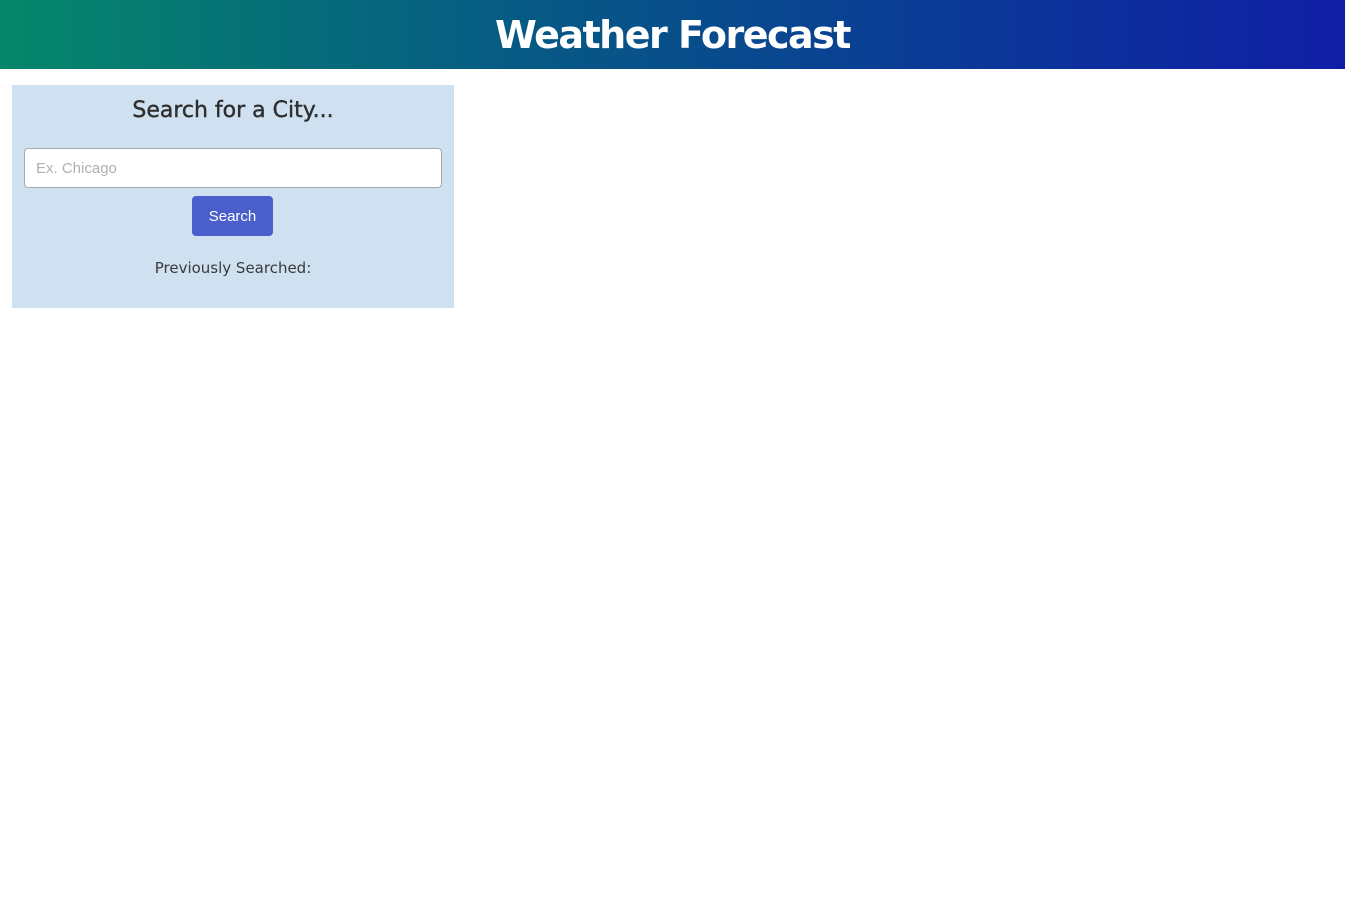  What do you see at coordinates (232, 216) in the screenshot?
I see `search-button: Search` at bounding box center [232, 216].